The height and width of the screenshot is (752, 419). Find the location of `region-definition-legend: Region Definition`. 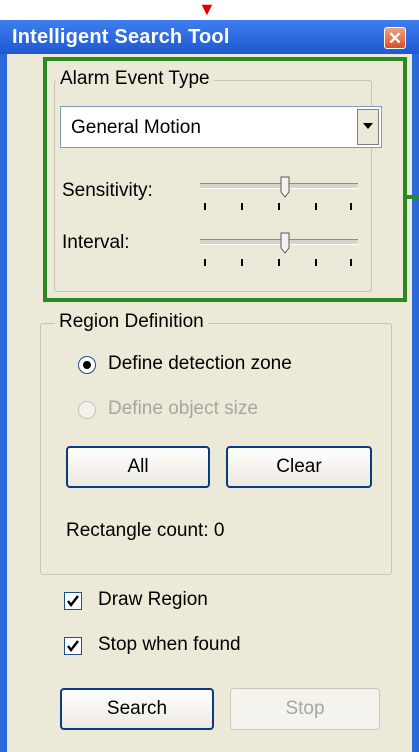

region-definition-legend: Region Definition is located at coordinates (131, 322).